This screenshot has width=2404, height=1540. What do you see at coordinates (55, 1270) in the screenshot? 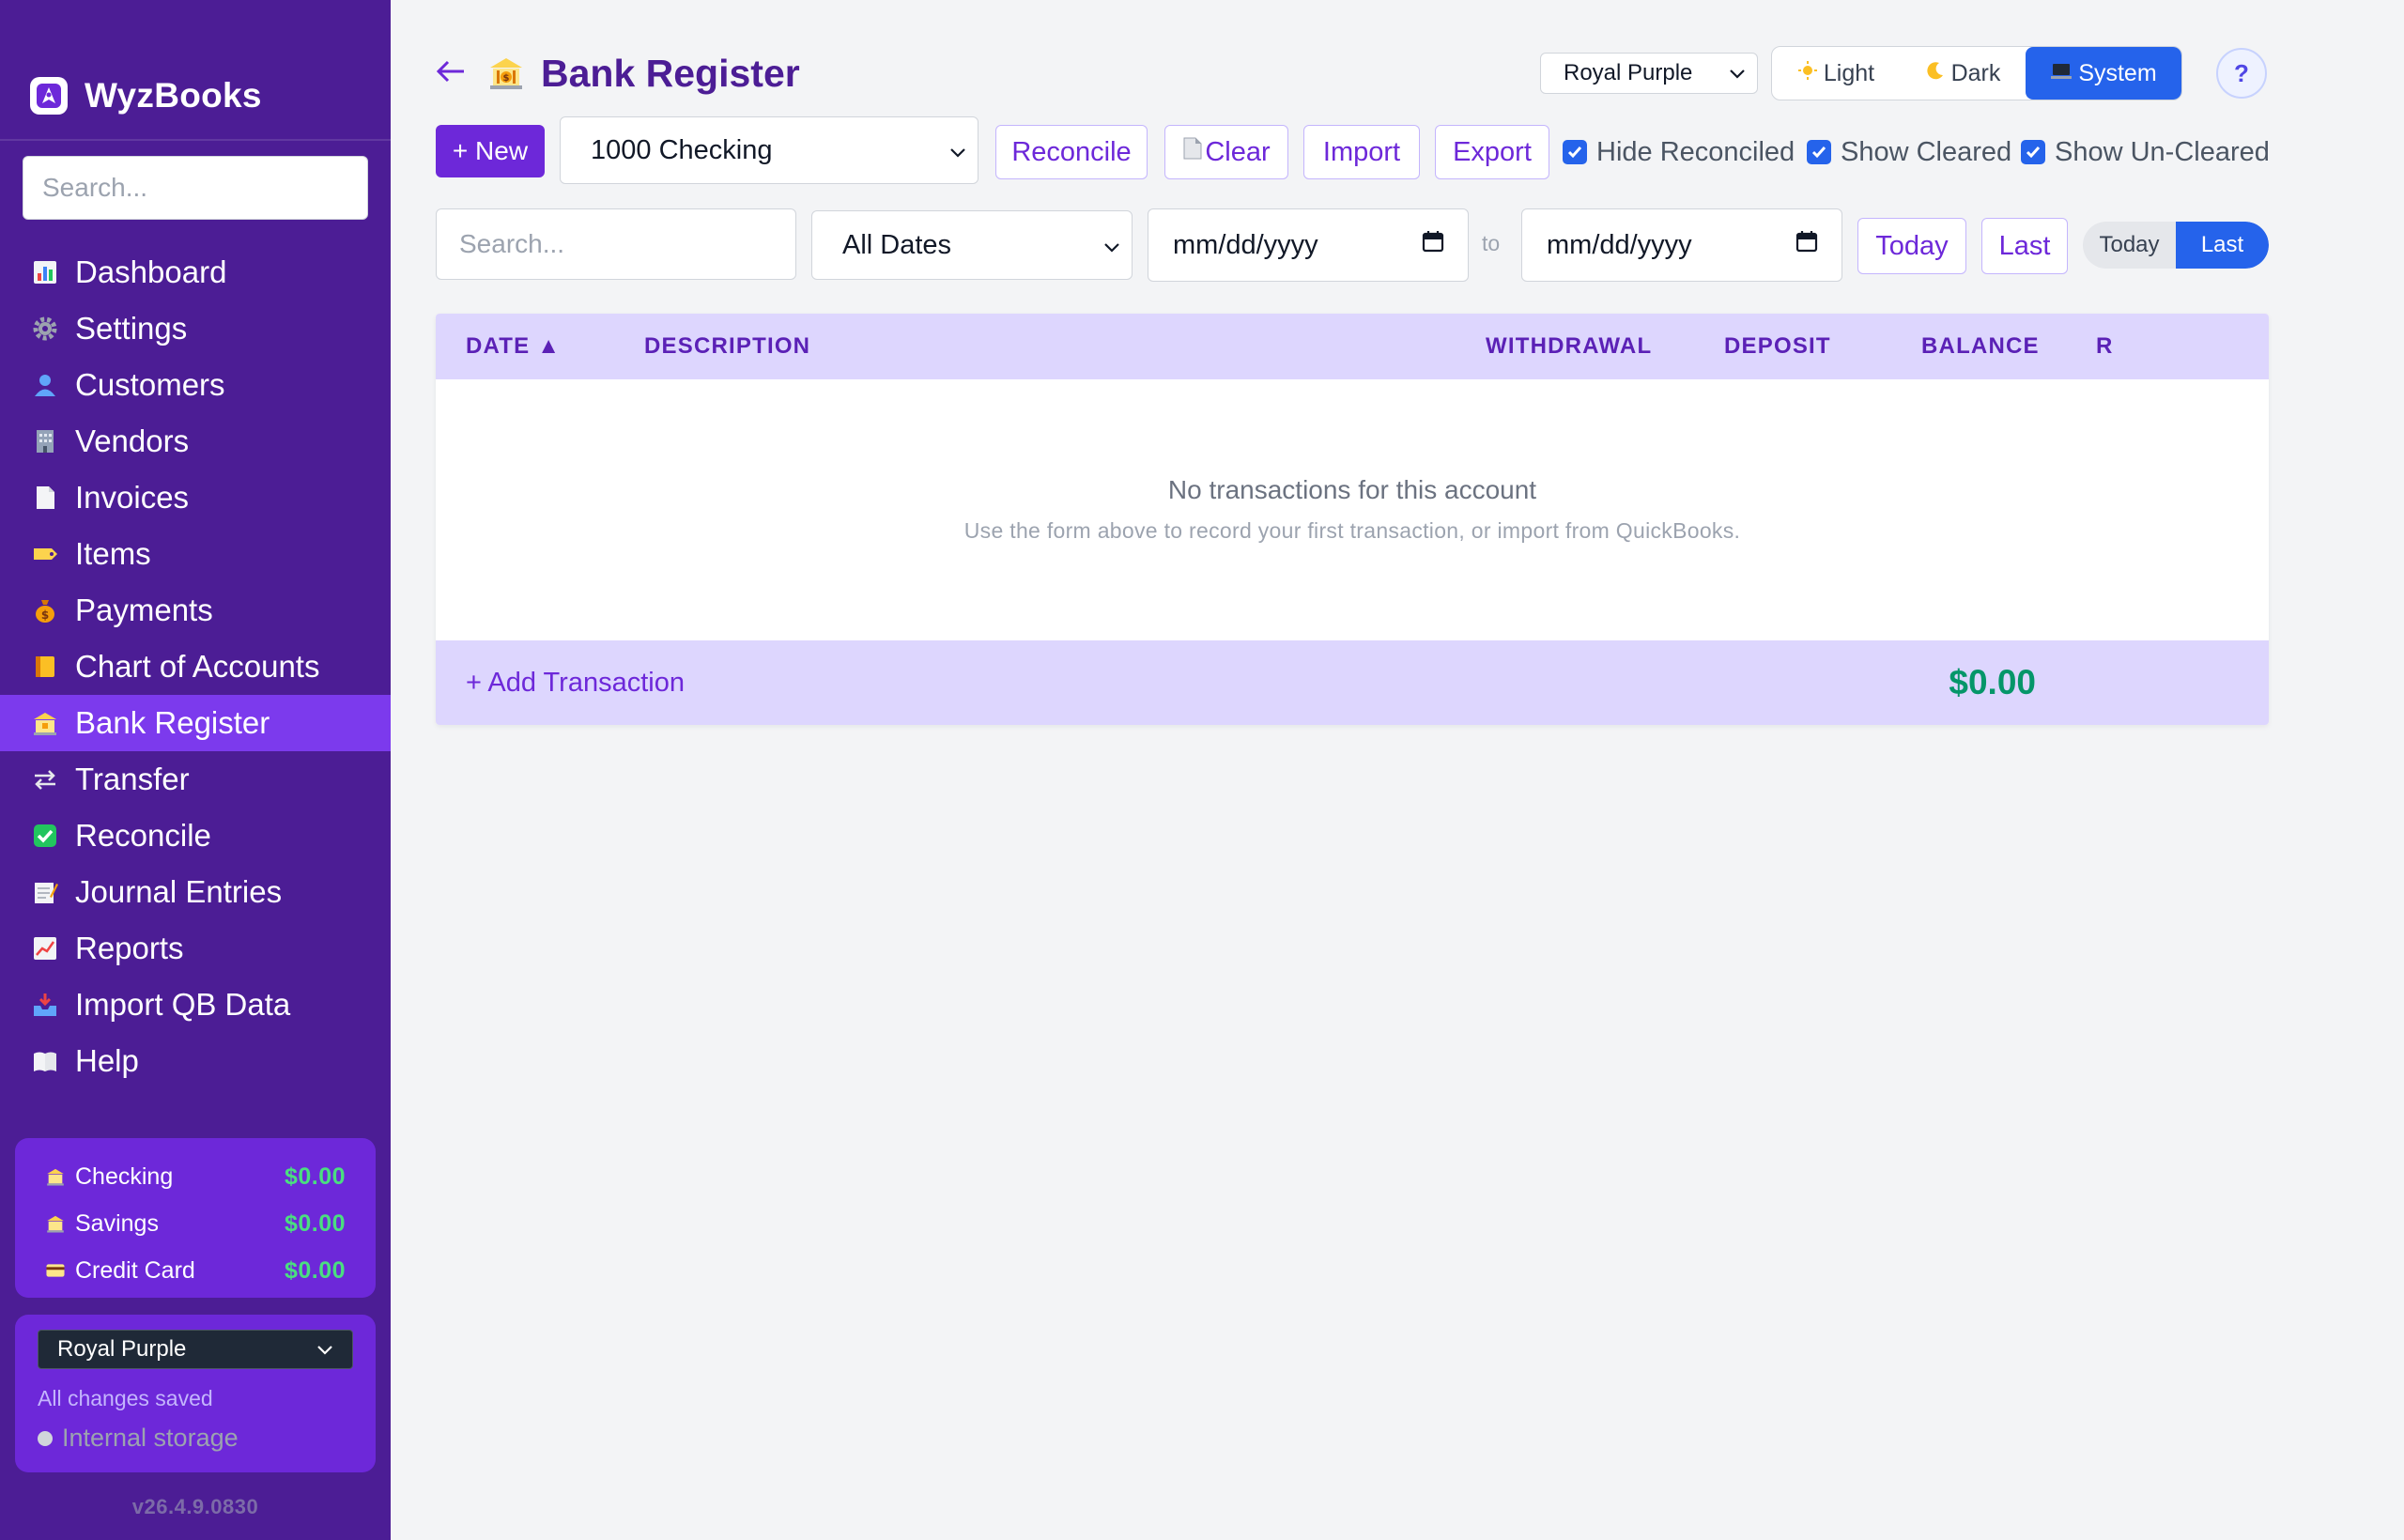
I see `credit-card-icon` at bounding box center [55, 1270].